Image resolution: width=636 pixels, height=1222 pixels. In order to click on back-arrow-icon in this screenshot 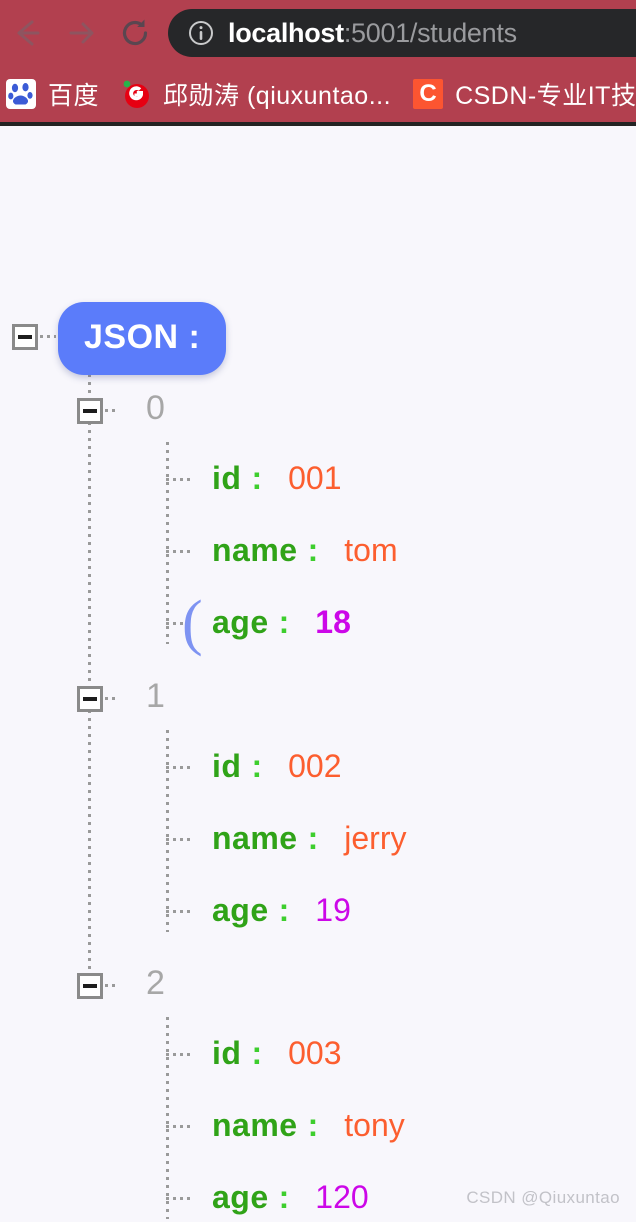, I will do `click(28, 33)`.